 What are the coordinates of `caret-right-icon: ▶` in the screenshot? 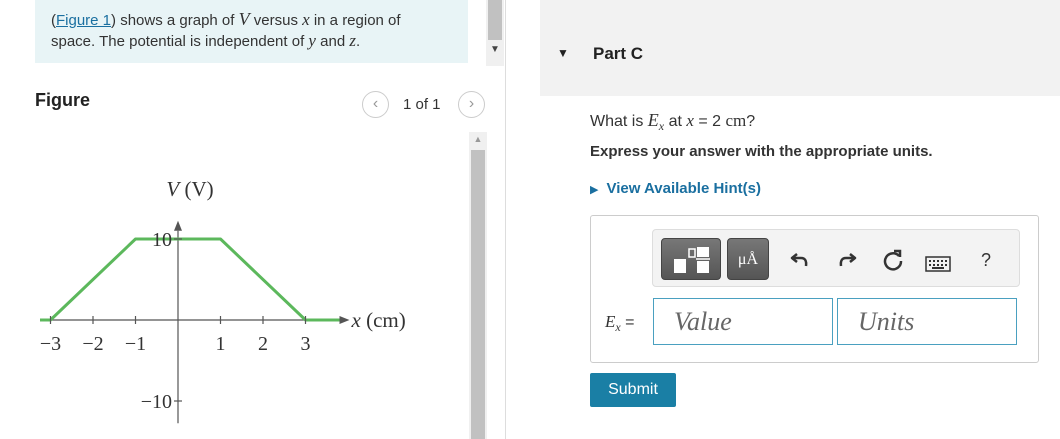 It's located at (594, 190).